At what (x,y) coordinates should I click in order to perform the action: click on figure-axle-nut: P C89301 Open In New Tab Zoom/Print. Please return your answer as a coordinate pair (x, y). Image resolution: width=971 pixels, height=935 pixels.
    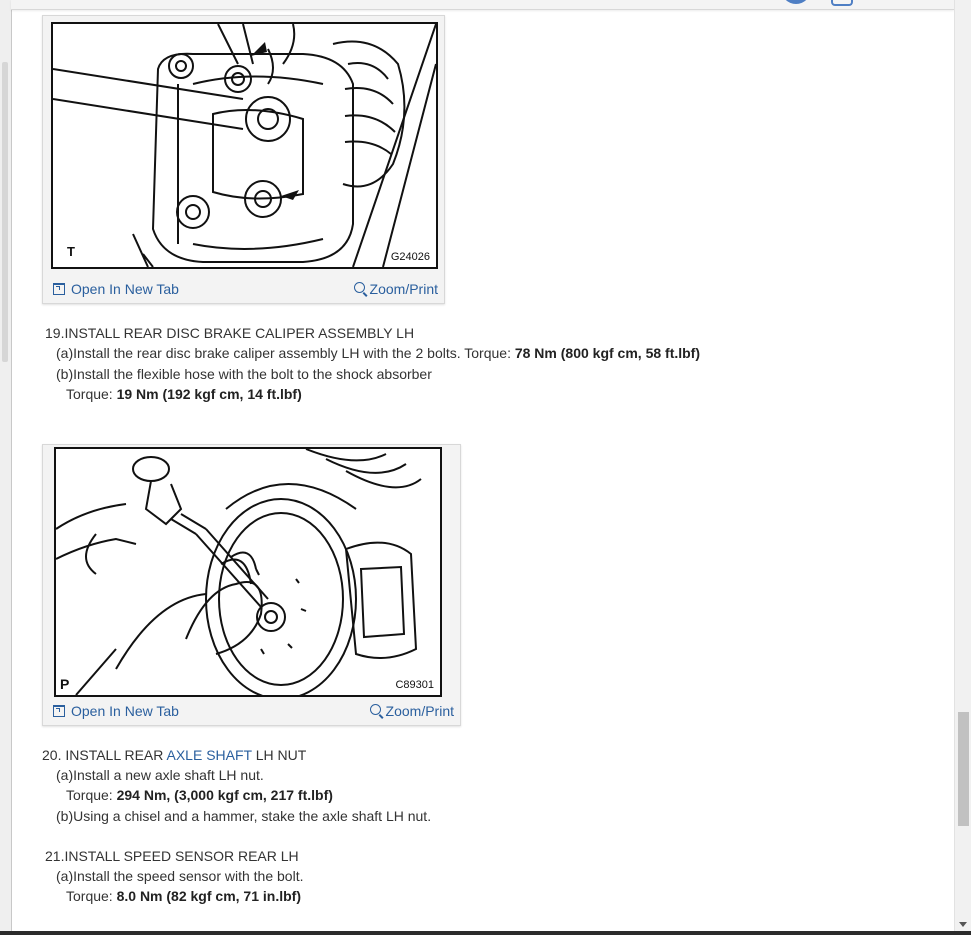
    Looking at the image, I should click on (251, 585).